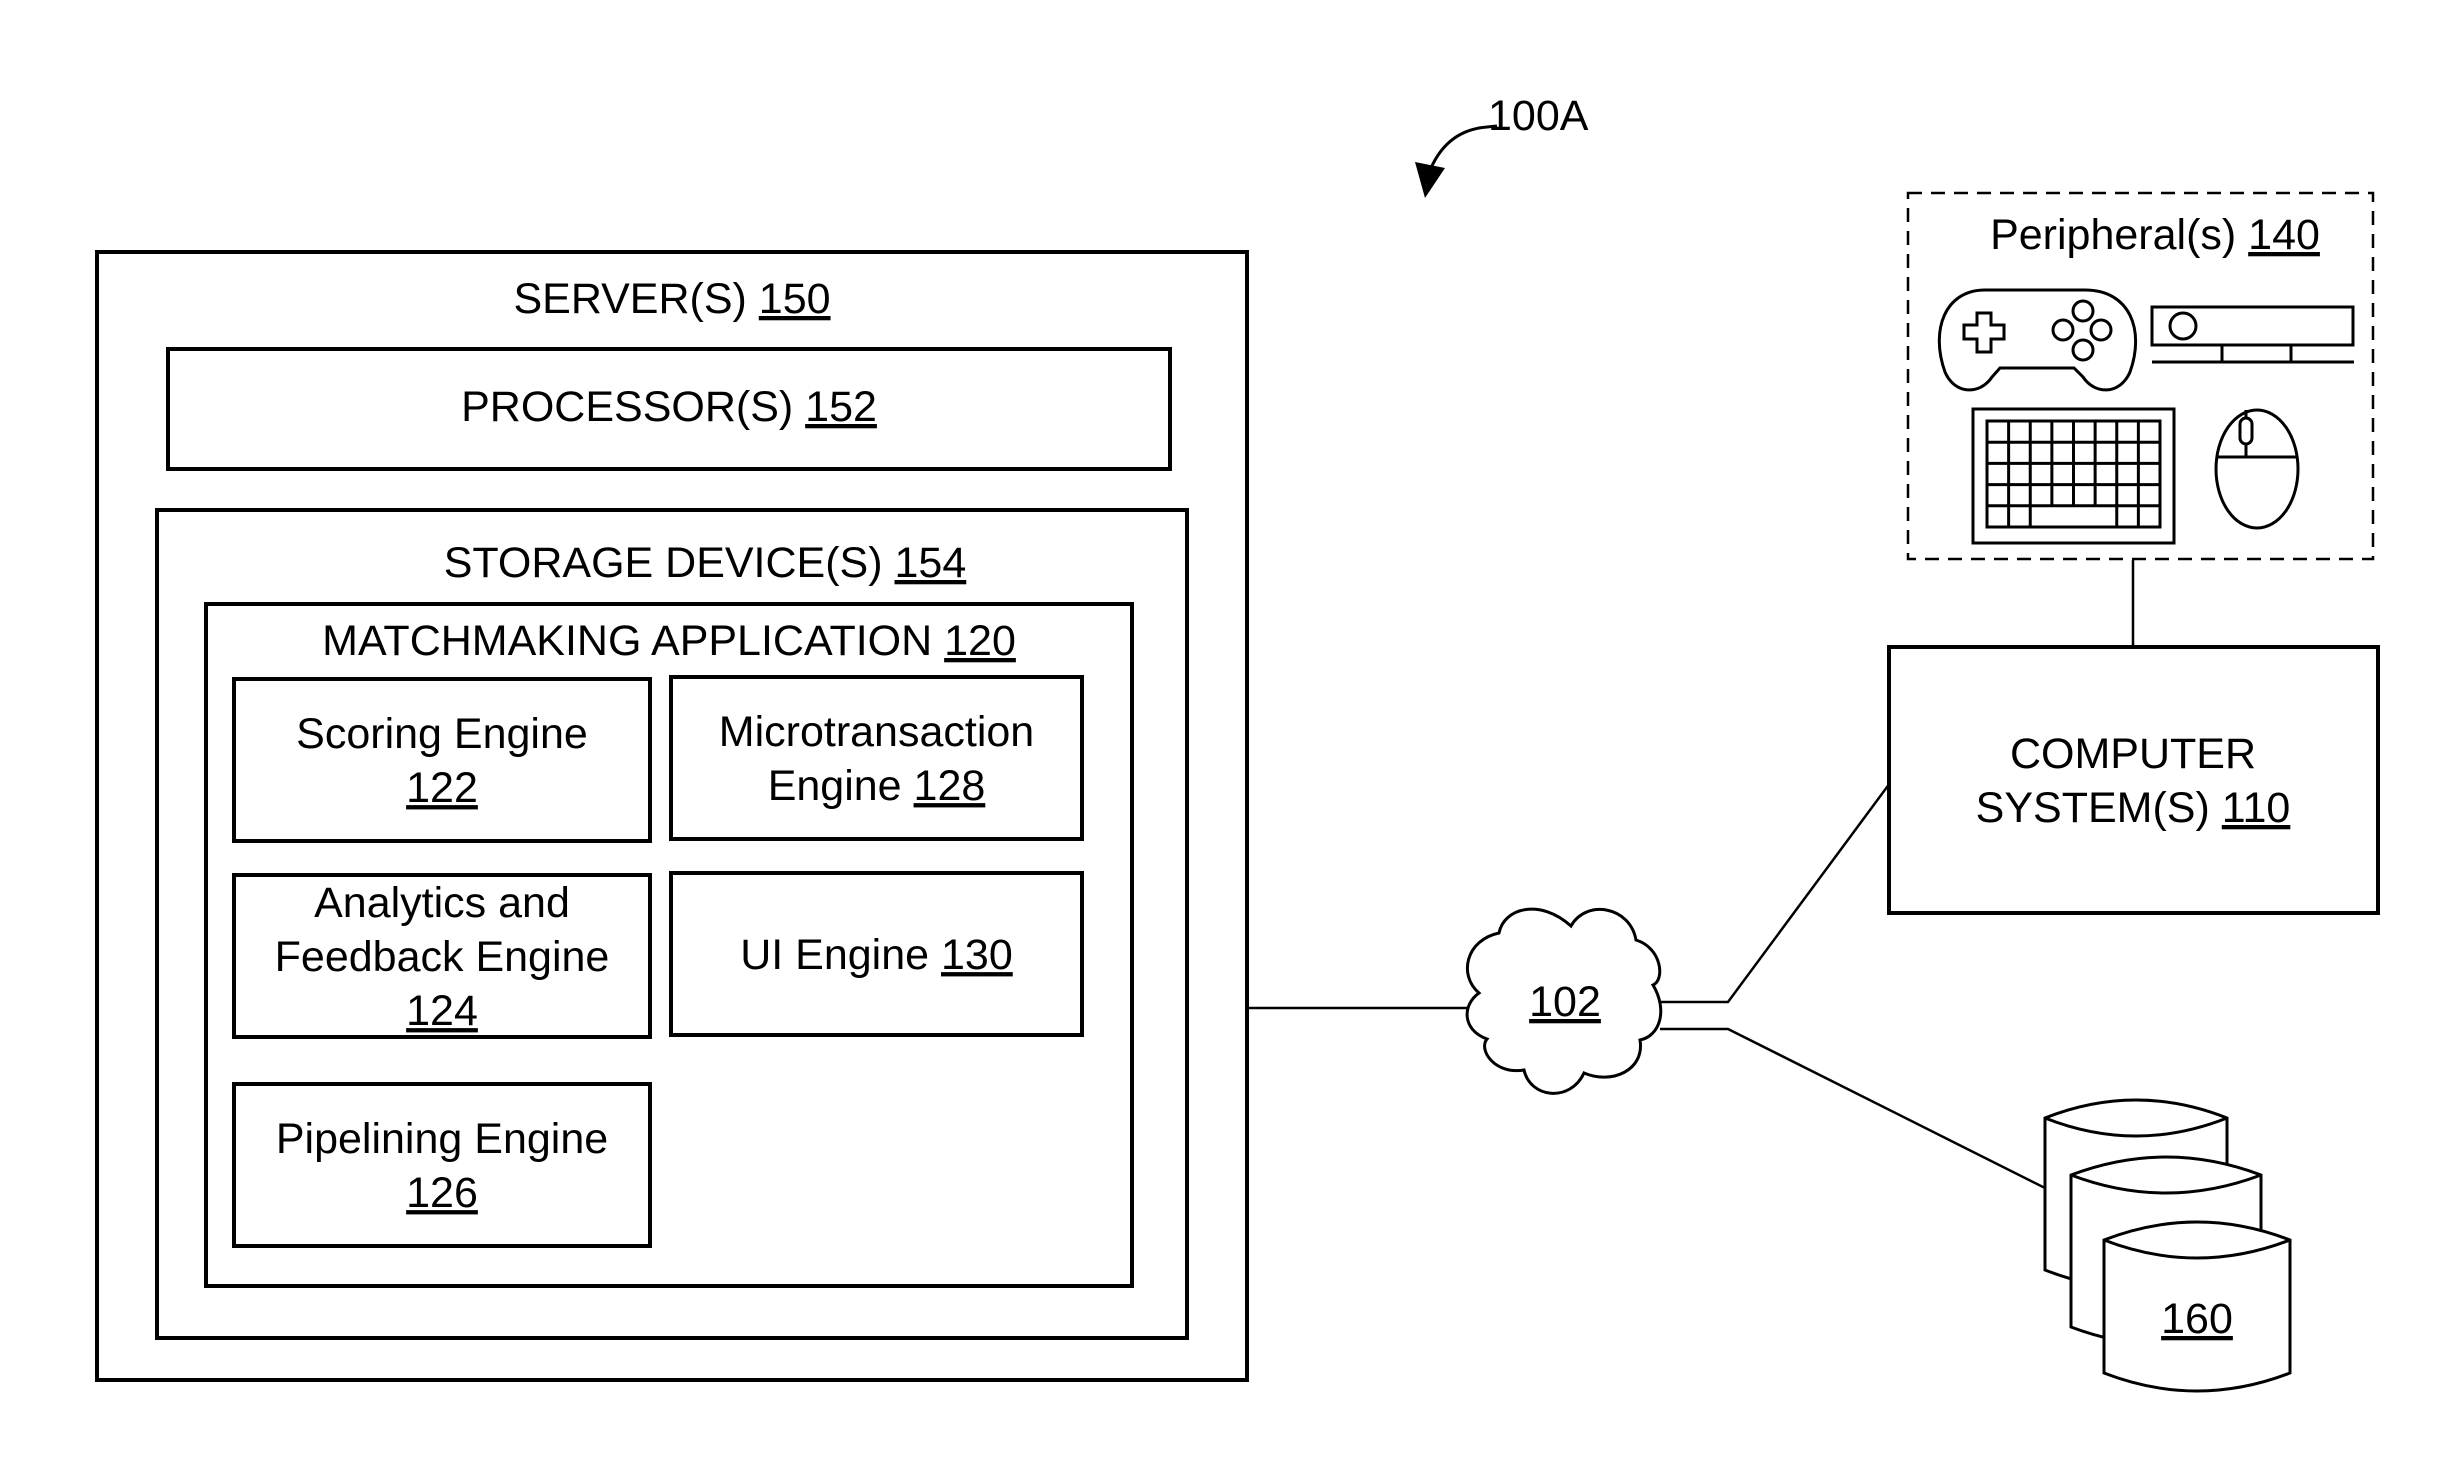 The image size is (2454, 1473). I want to click on engine-label-line: Pipelining Engine, so click(442, 1139).